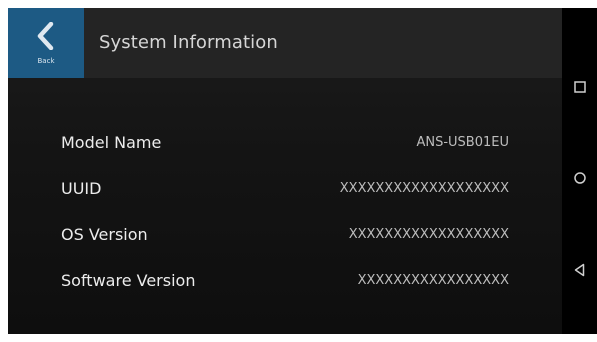 The image size is (597, 342). Describe the element at coordinates (428, 234) in the screenshot. I see `info-value: XXXXXXXXXXXXXXXXXX` at that location.